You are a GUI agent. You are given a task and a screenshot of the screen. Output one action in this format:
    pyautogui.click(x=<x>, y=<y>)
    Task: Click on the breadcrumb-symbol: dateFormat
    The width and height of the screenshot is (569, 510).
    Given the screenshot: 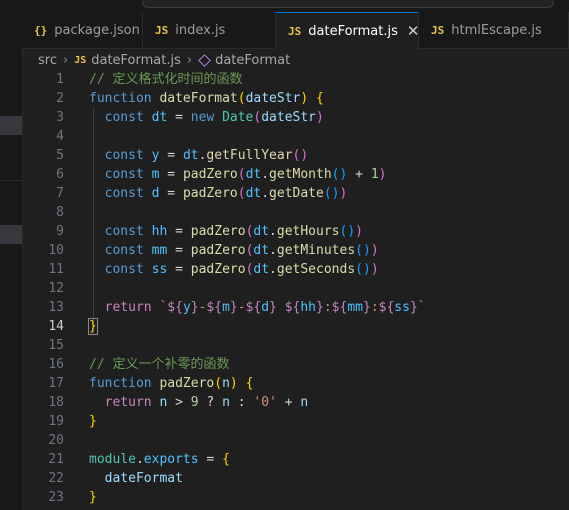 What is the action you would take?
    pyautogui.click(x=252, y=60)
    